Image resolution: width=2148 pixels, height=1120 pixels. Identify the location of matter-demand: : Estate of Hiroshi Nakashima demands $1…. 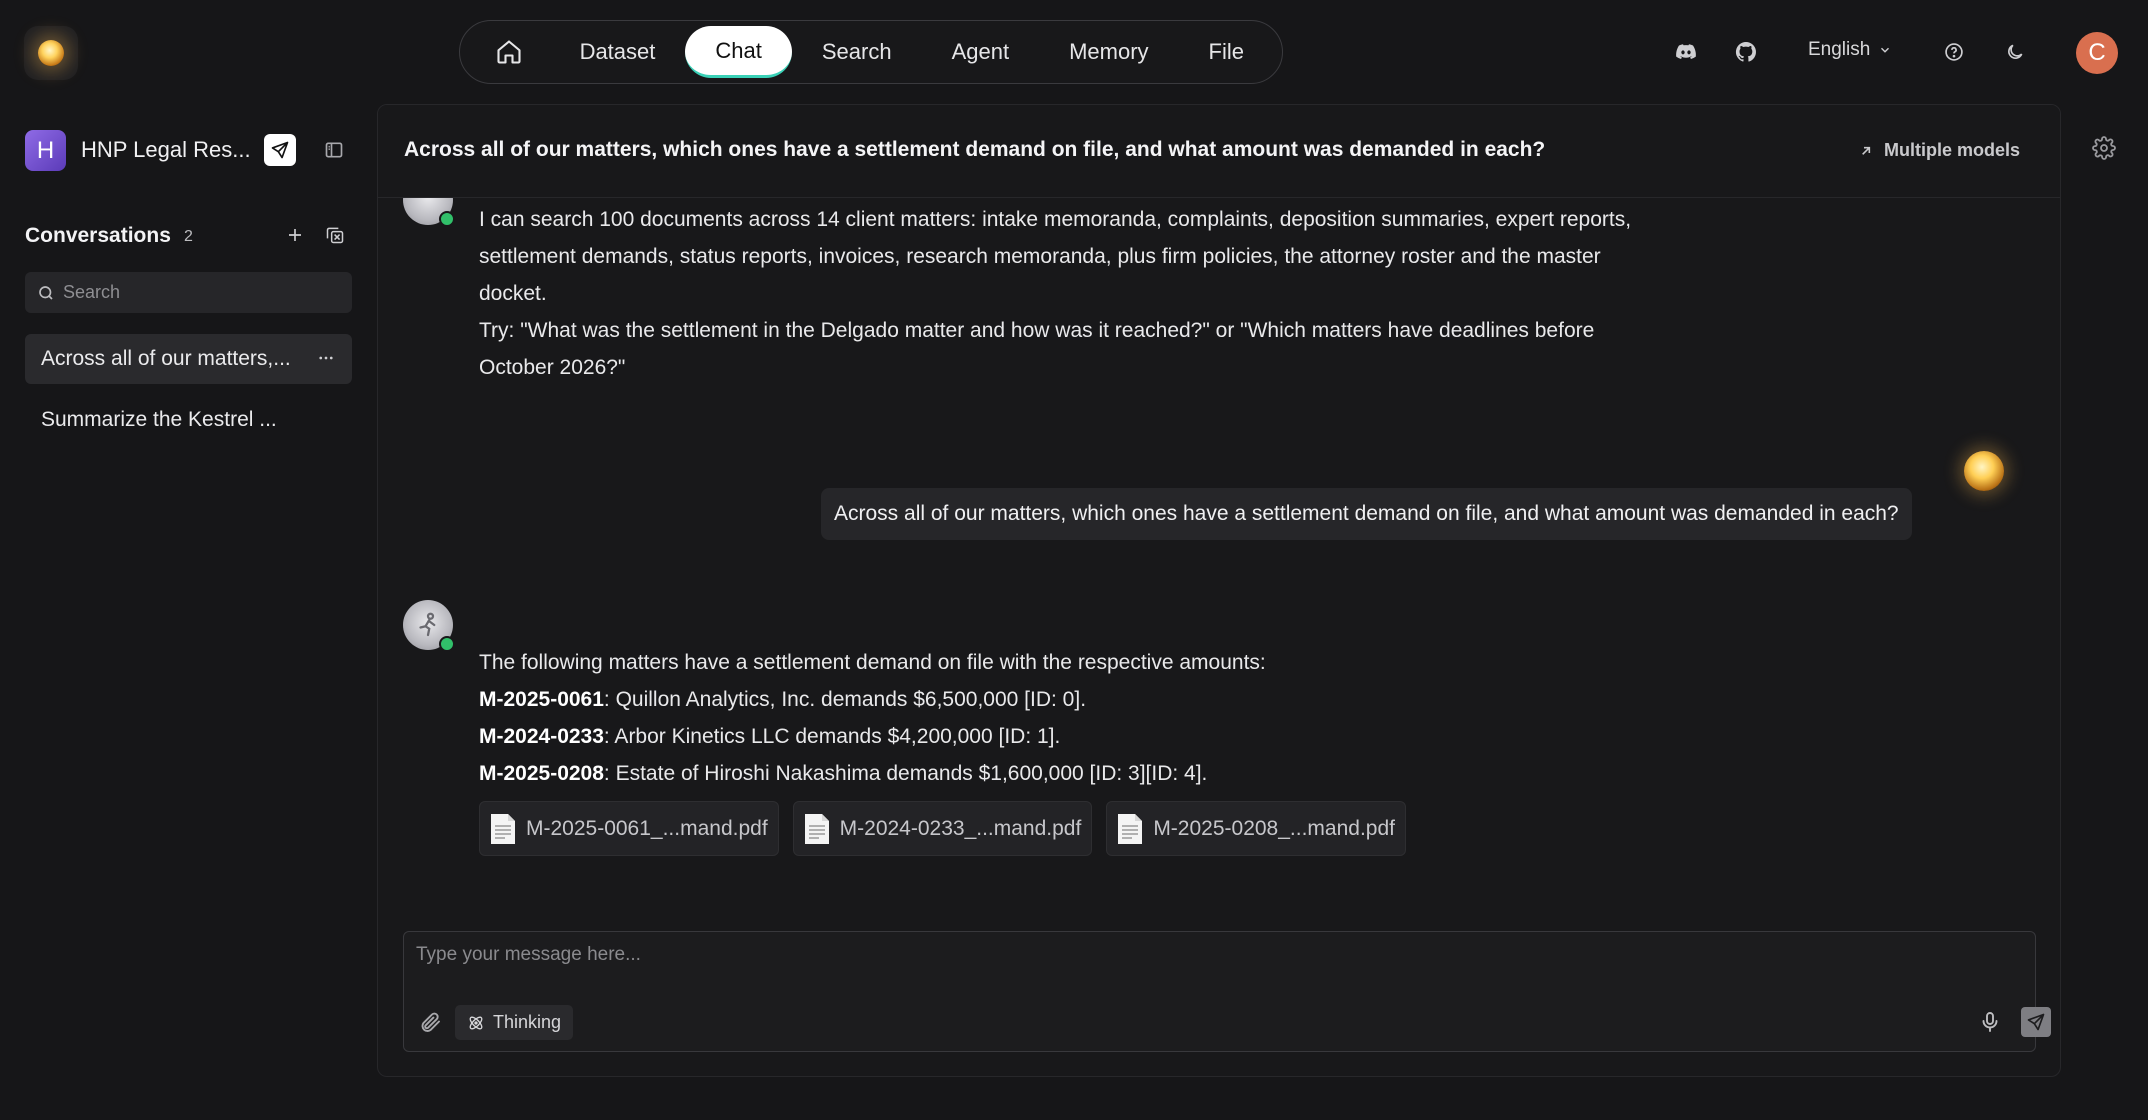
(905, 773).